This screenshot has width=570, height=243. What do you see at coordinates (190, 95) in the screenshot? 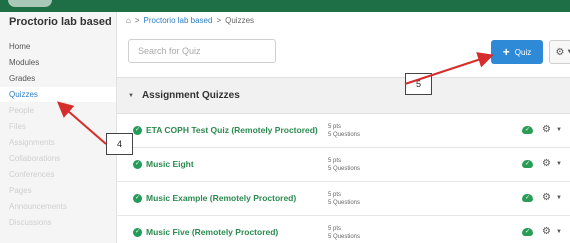
I see `group-title: Assignment Quizzes` at bounding box center [190, 95].